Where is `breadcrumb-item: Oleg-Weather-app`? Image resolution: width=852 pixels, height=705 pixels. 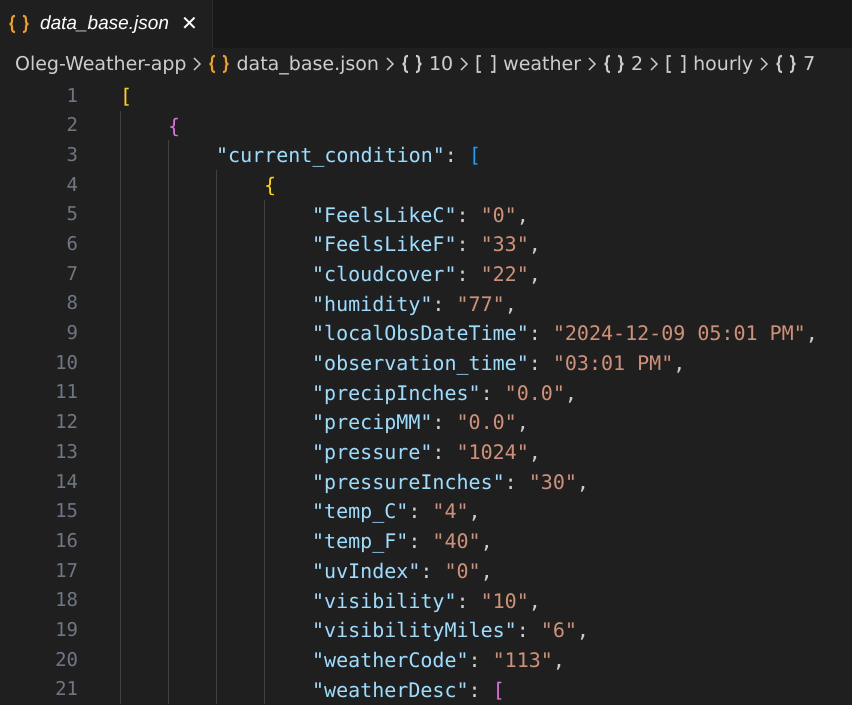 breadcrumb-item: Oleg-Weather-app is located at coordinates (100, 64).